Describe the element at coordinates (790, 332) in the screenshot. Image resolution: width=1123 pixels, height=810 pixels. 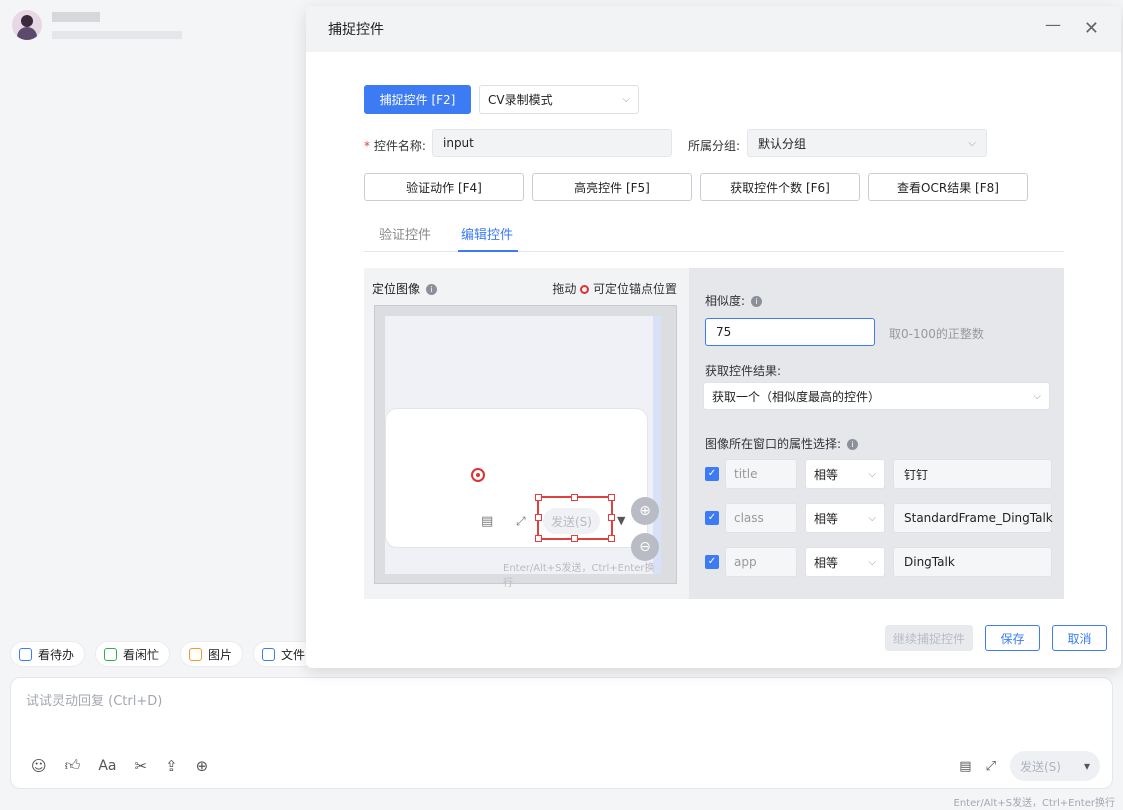
I see `similarity-input: 75` at that location.